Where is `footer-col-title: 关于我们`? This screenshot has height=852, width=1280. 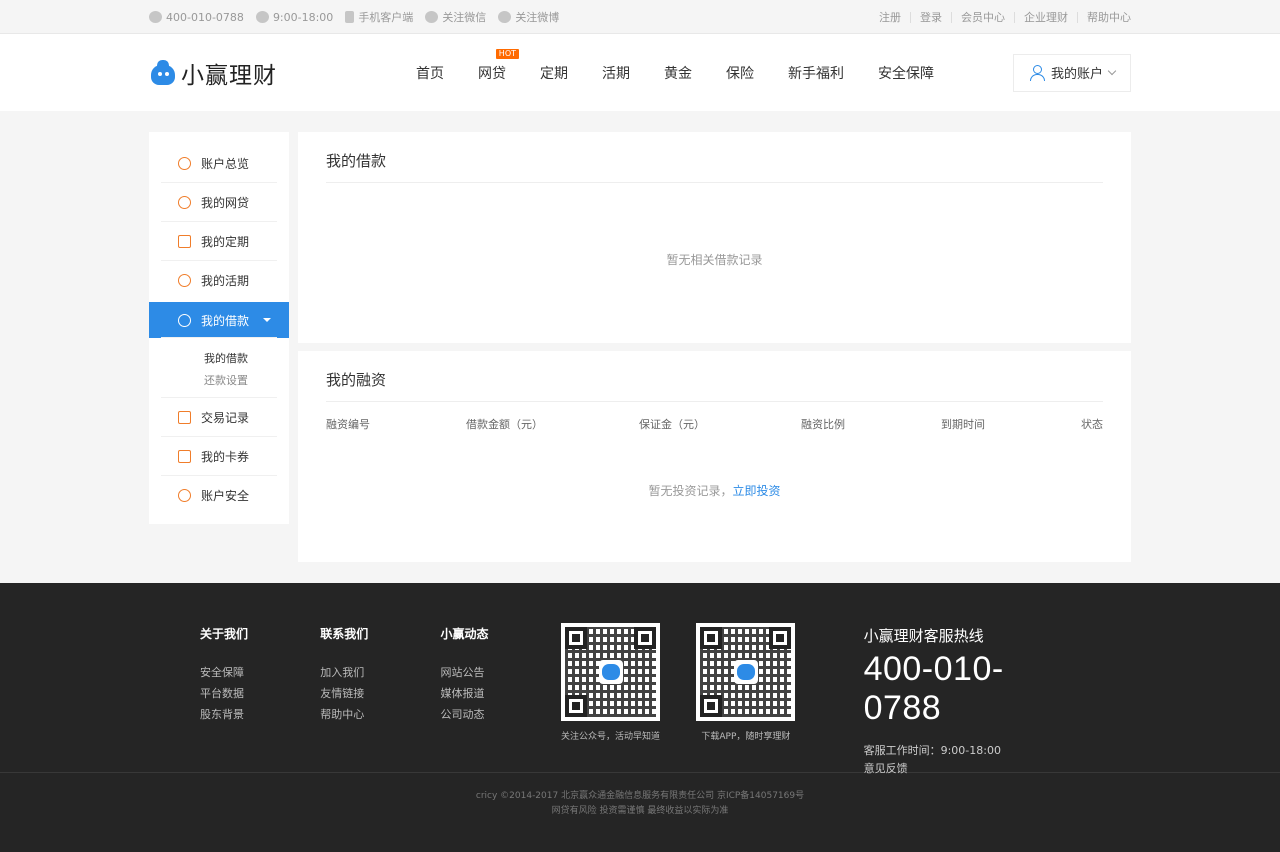 footer-col-title: 关于我们 is located at coordinates (224, 634).